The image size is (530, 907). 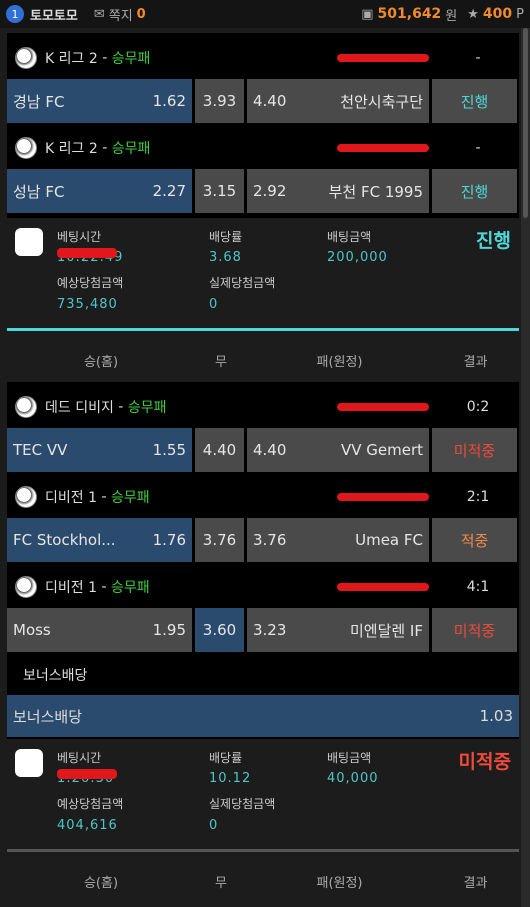 I want to click on home-odds-cell: FC Stockhol... 1.76, so click(x=99, y=540).